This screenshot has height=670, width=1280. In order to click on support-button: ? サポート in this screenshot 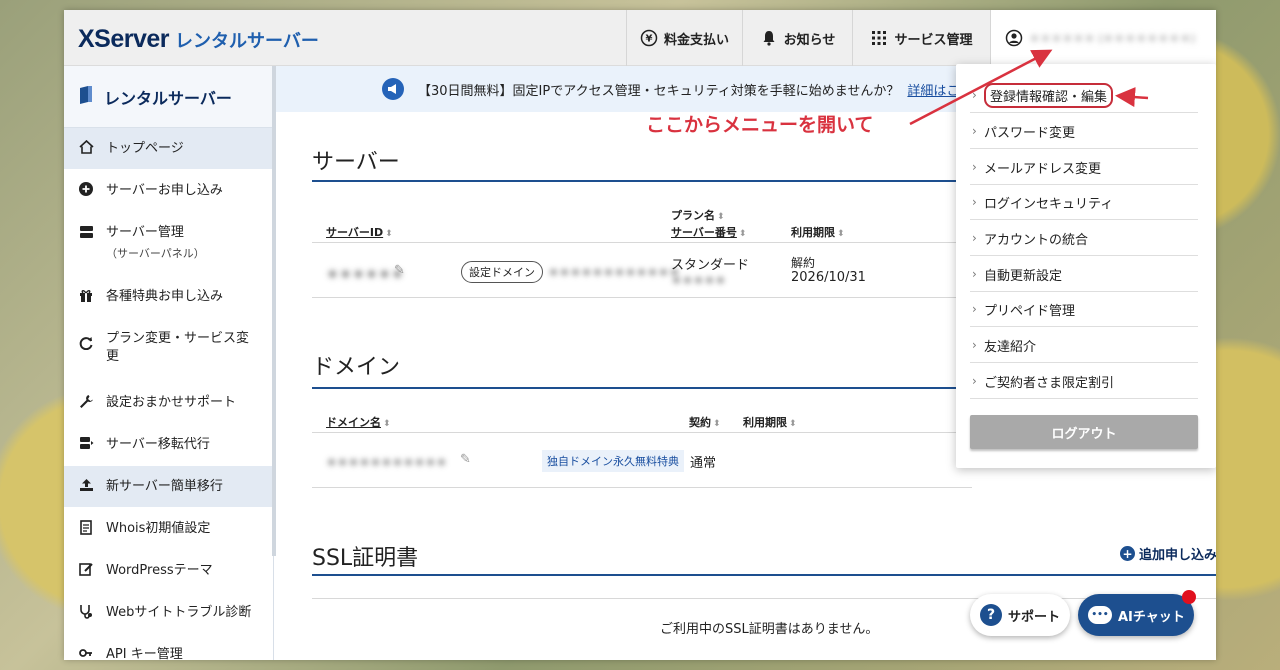, I will do `click(1020, 615)`.